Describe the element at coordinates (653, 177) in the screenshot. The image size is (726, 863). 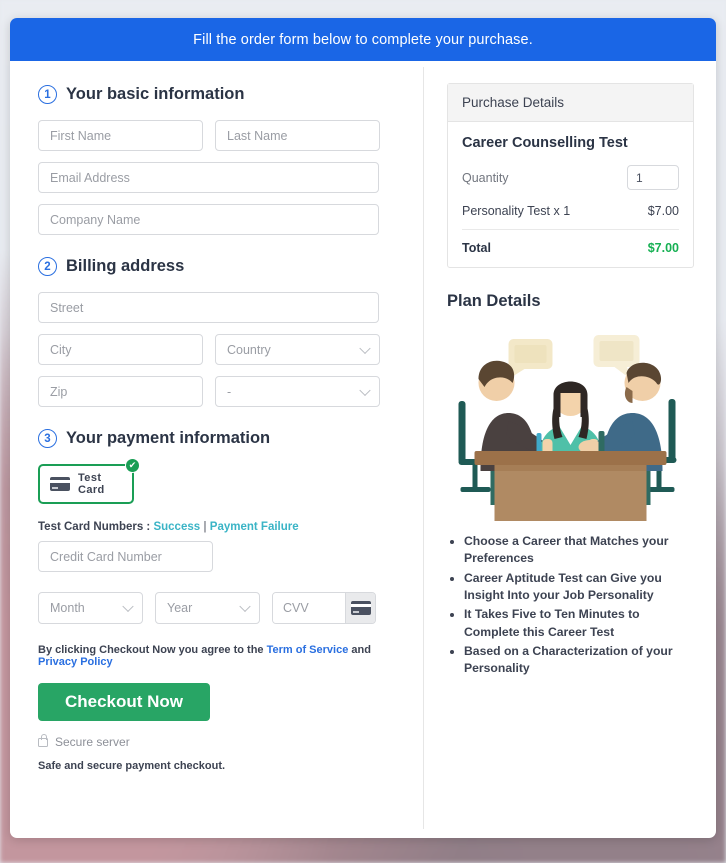
I see `quantity-input: 1` at that location.